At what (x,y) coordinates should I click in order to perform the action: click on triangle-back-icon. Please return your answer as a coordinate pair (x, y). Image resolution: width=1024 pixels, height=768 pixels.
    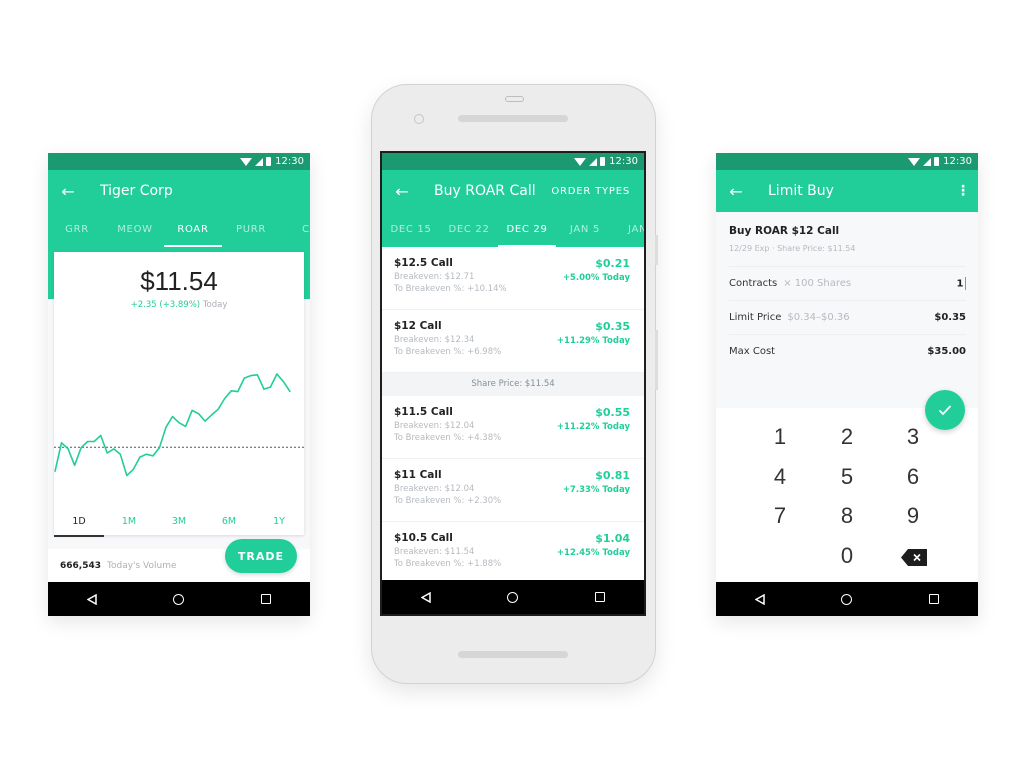
    Looking at the image, I should click on (91, 599).